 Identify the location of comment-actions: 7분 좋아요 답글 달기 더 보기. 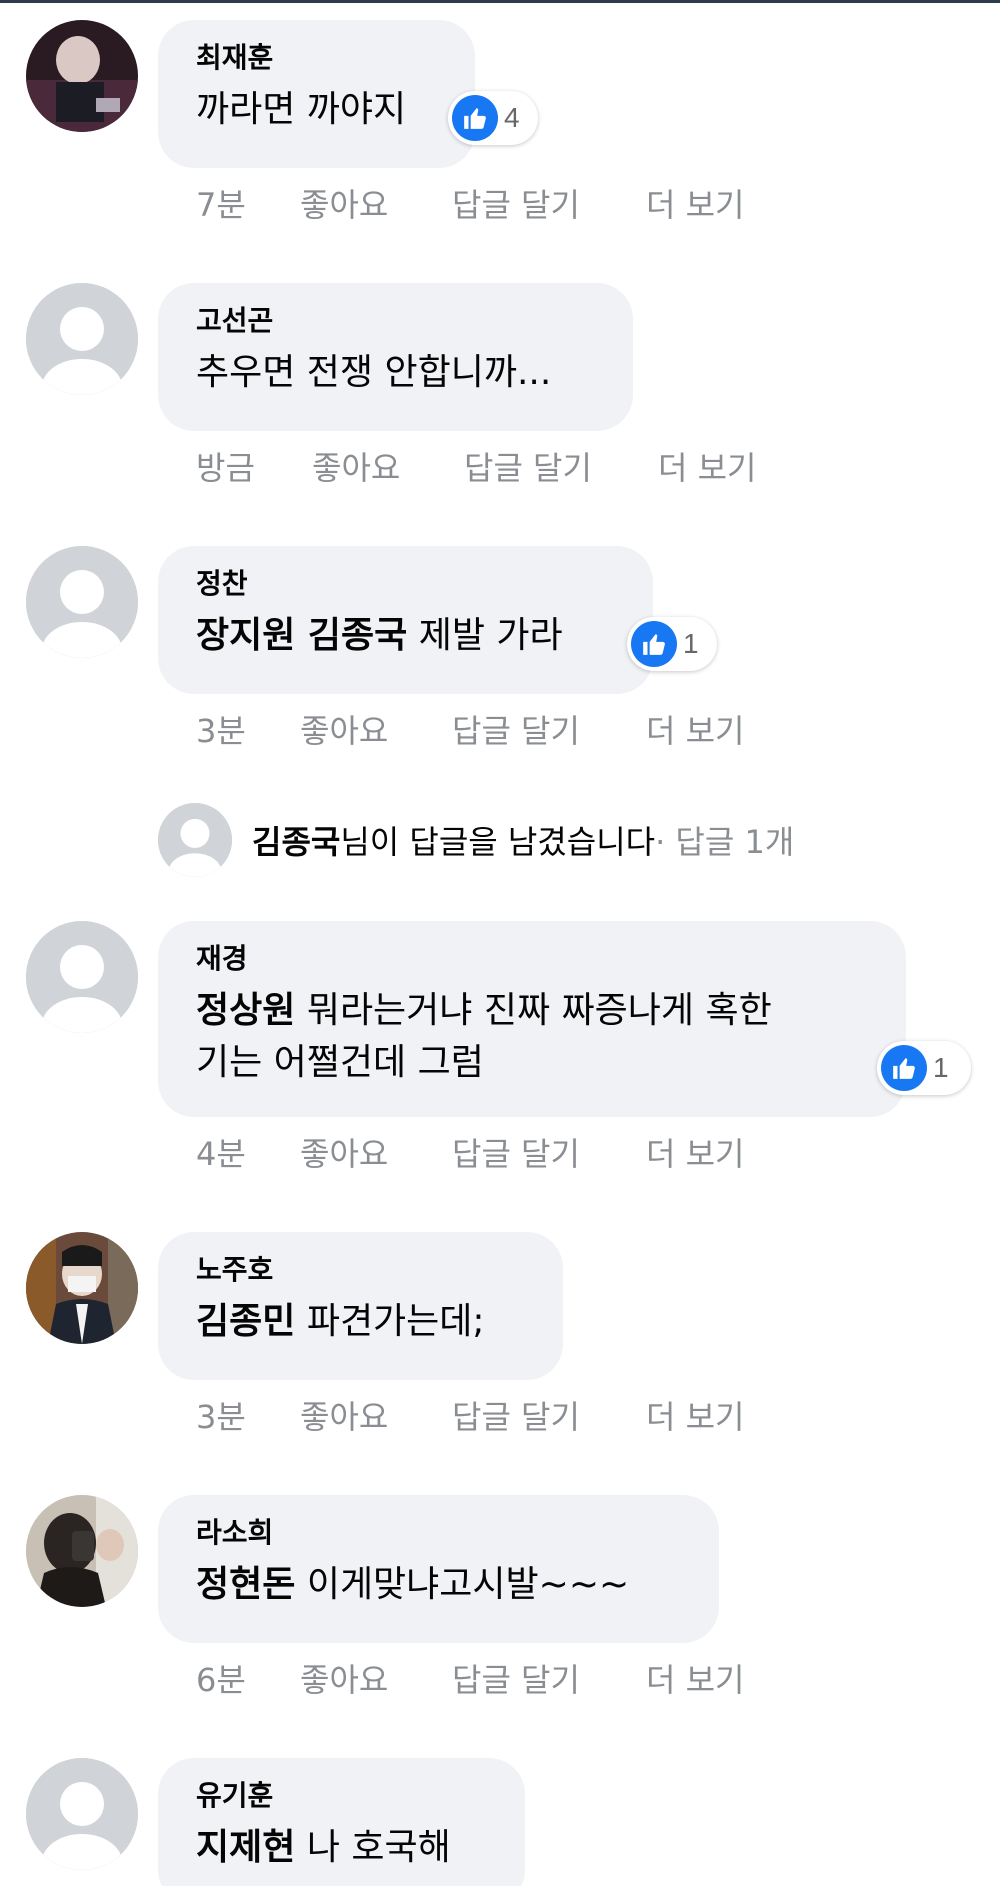
(470, 203).